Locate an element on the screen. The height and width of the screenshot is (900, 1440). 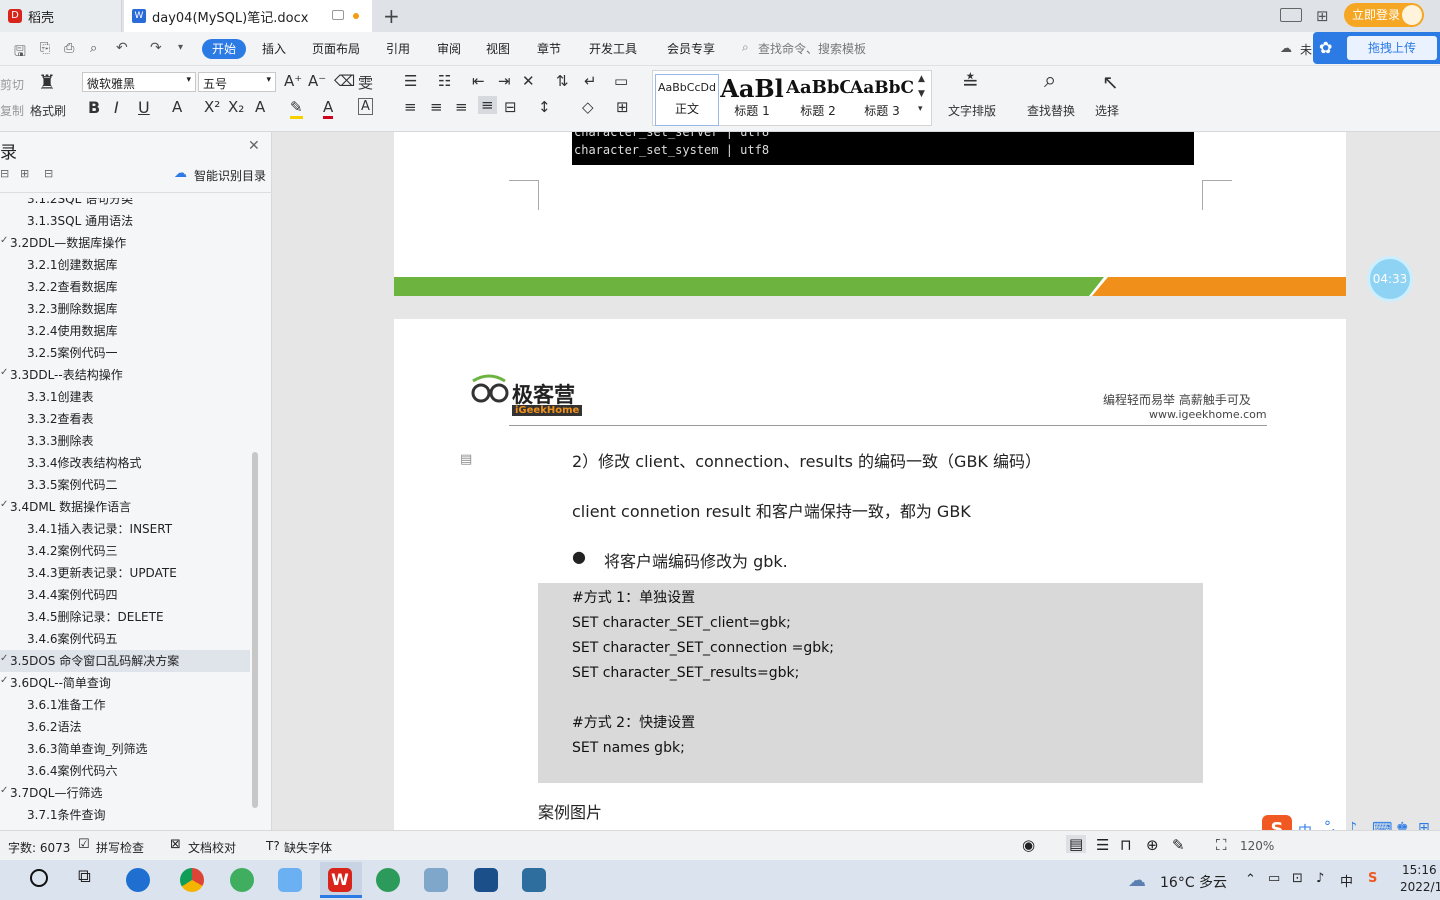
char-border-icon: A is located at coordinates (365, 106).